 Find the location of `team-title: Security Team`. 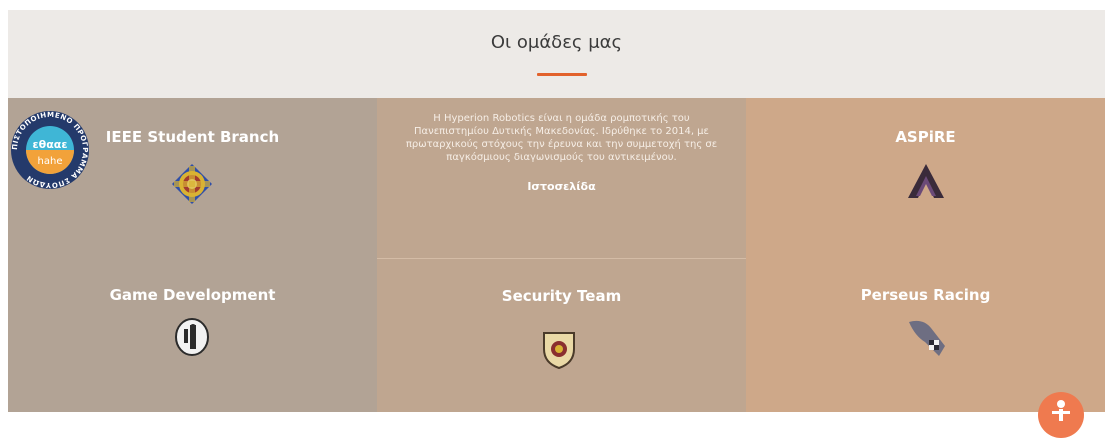

team-title: Security Team is located at coordinates (561, 296).